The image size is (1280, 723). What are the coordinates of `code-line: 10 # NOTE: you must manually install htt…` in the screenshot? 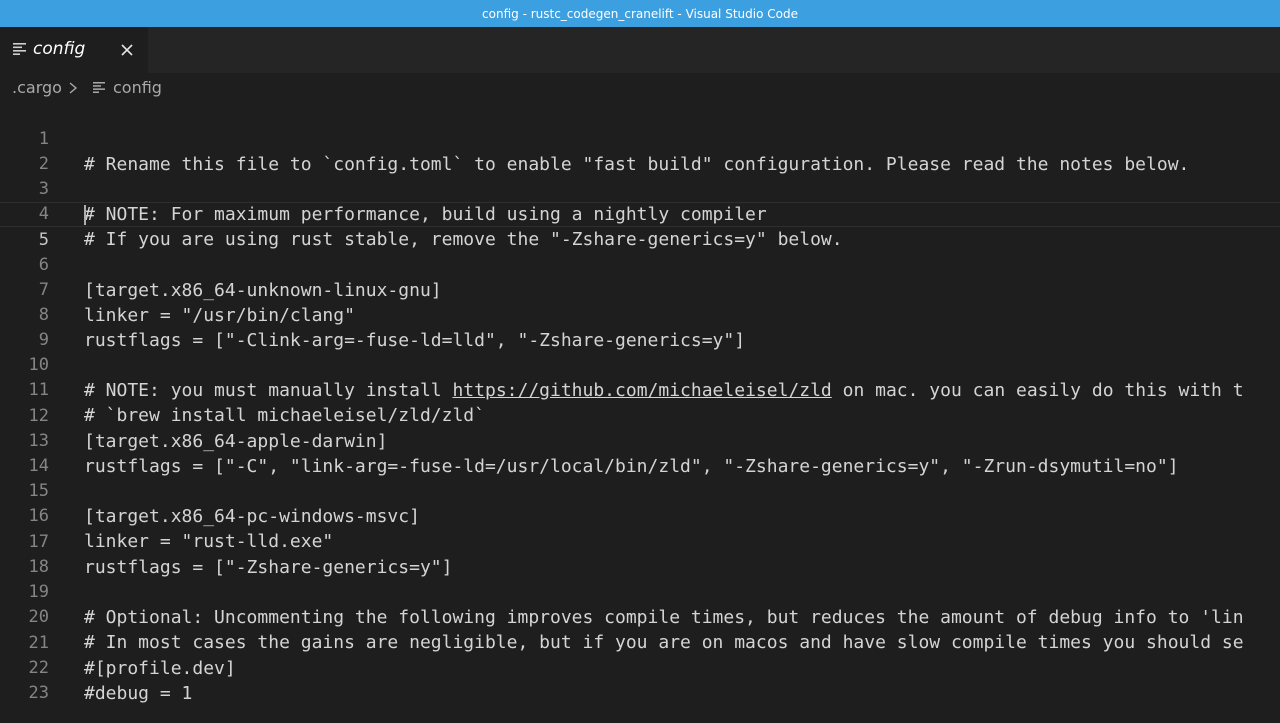 It's located at (640, 364).